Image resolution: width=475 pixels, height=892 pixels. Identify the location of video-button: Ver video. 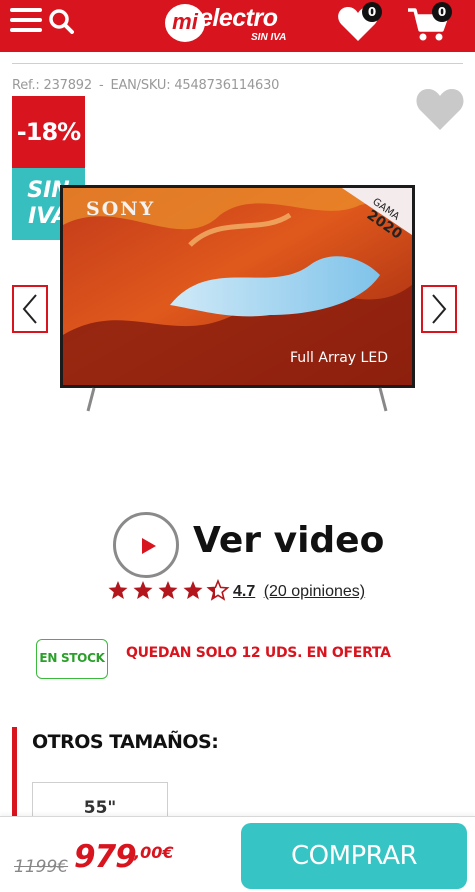
(248, 545).